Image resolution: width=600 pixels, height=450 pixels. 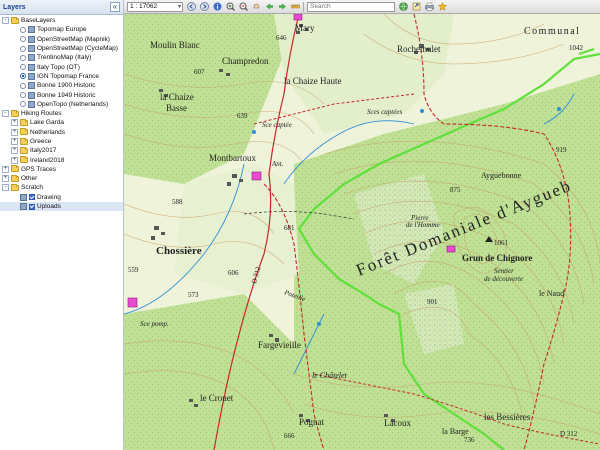 I want to click on label-sentier: Sentier, so click(x=504, y=271).